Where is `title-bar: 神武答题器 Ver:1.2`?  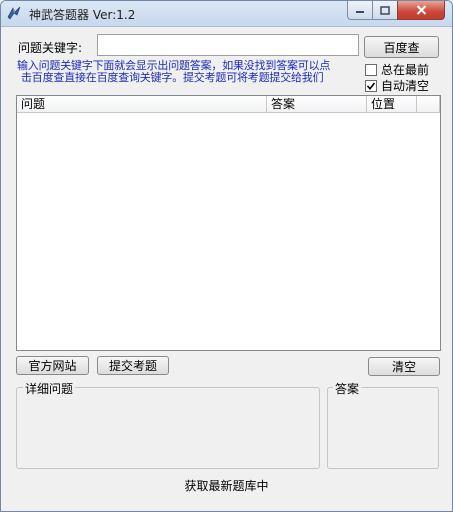 title-bar: 神武答题器 Ver:1.2 is located at coordinates (226, 14).